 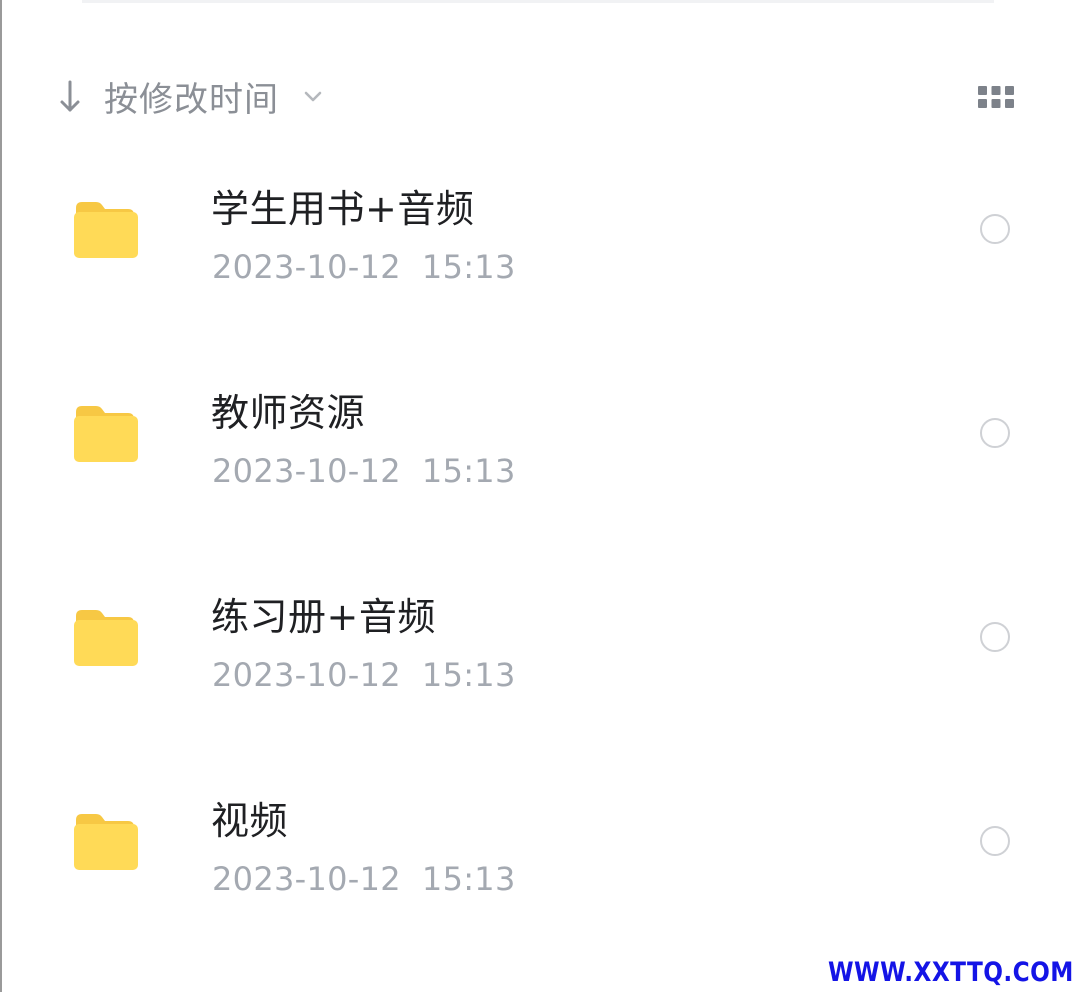 What do you see at coordinates (323, 617) in the screenshot?
I see `file-name: 练习册+音频` at bounding box center [323, 617].